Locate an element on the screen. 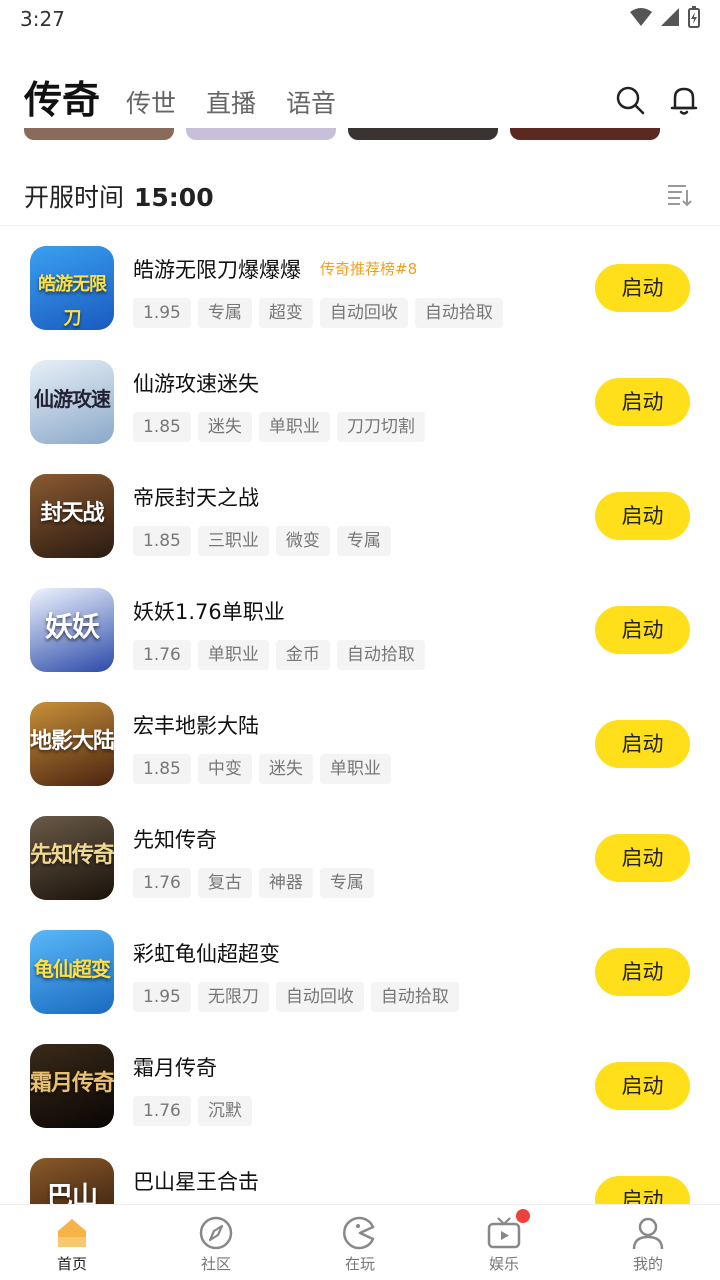 This screenshot has height=1280, width=720. game-name: 巴山星王合击 is located at coordinates (196, 1182).